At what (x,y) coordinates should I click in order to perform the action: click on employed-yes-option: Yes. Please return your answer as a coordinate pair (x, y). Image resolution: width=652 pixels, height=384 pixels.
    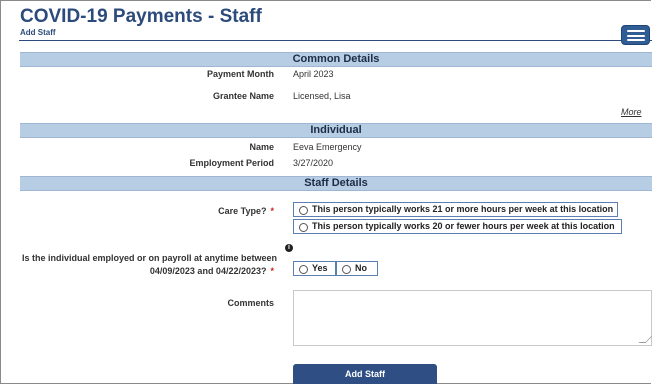
    Looking at the image, I should click on (314, 268).